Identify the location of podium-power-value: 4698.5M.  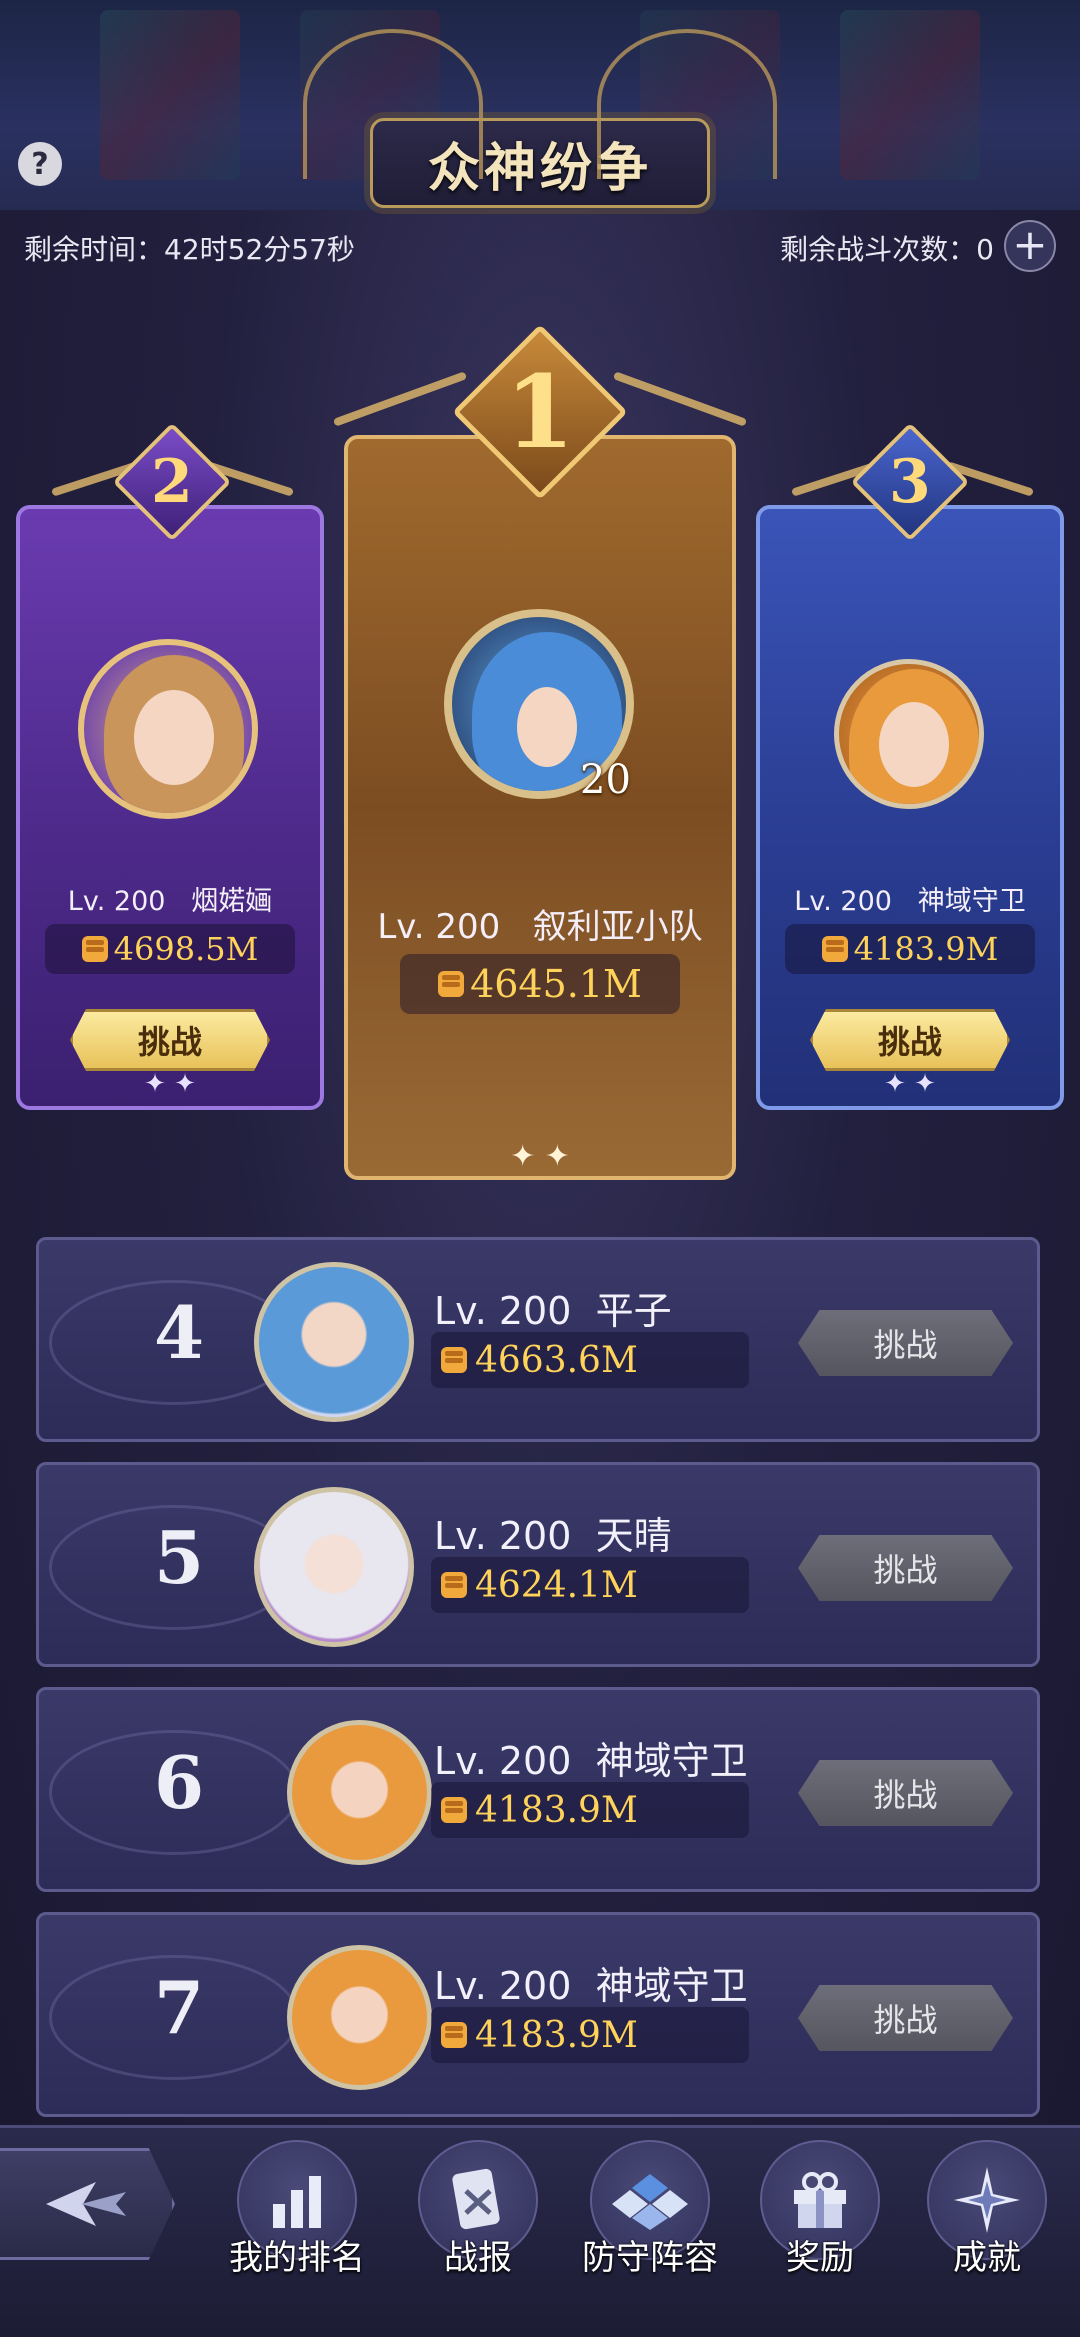
(186, 949).